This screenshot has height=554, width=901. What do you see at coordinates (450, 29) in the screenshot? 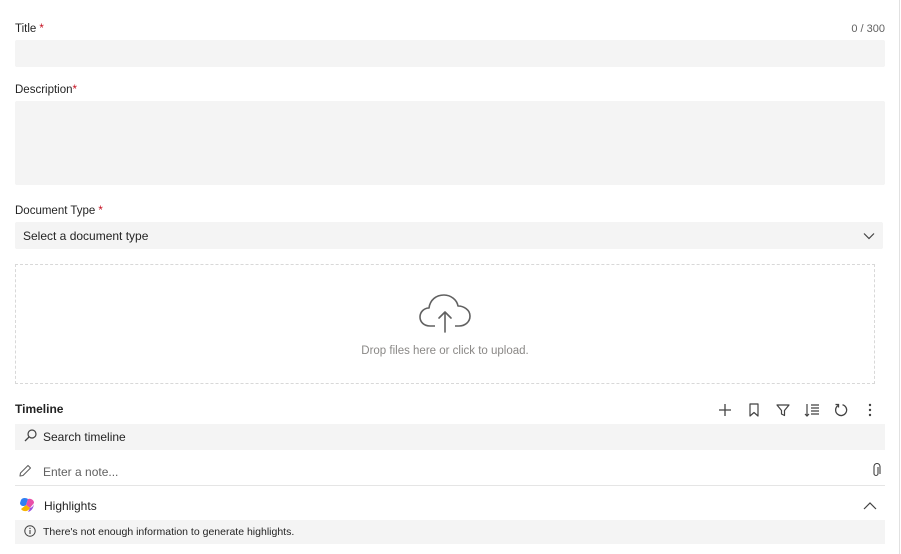
I see `title-label-row: Title * 0 / 300` at bounding box center [450, 29].